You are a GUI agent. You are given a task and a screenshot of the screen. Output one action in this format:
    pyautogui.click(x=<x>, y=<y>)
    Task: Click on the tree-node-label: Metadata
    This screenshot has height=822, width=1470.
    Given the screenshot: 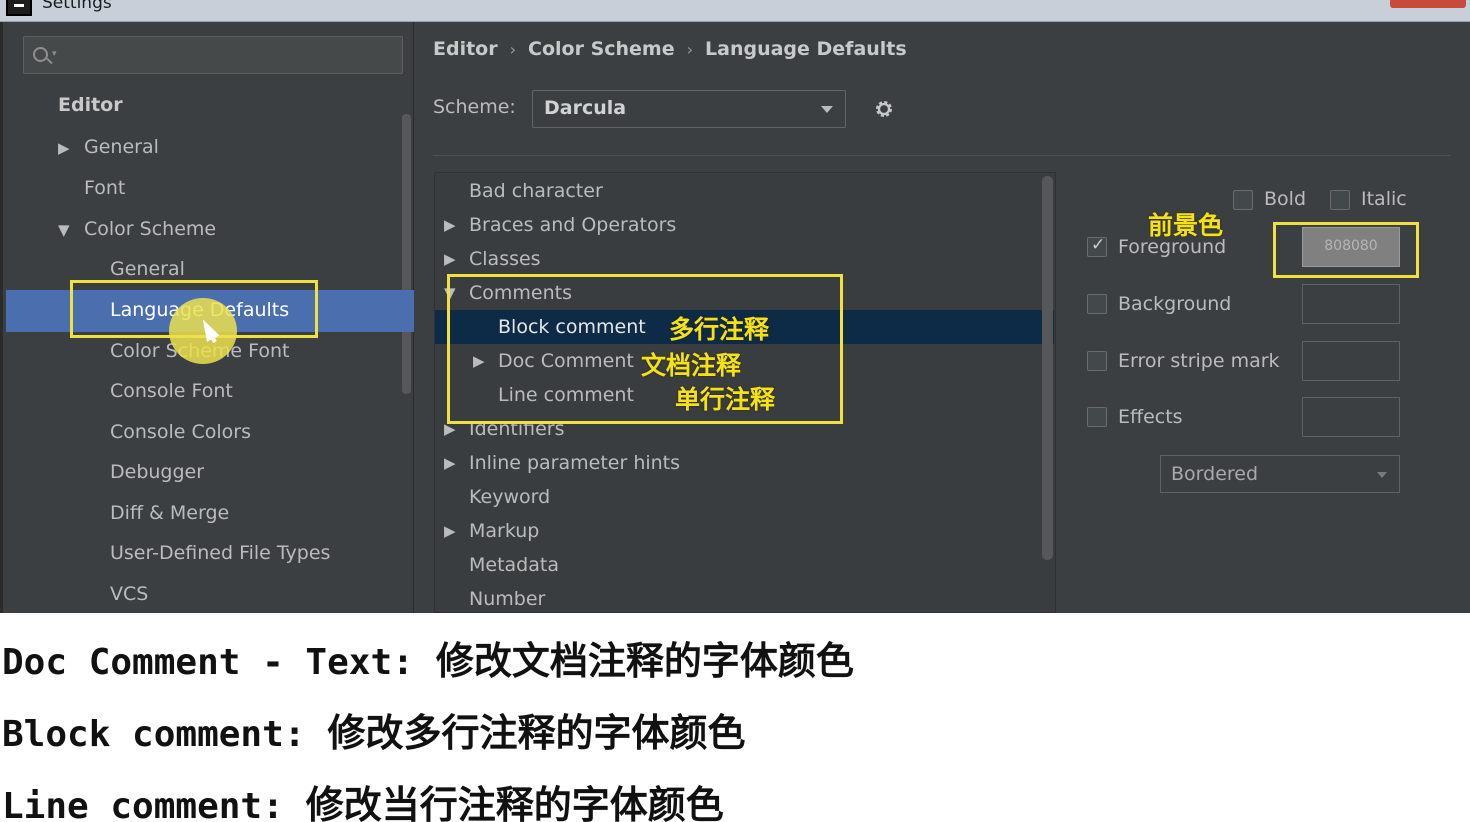 What is the action you would take?
    pyautogui.click(x=514, y=565)
    